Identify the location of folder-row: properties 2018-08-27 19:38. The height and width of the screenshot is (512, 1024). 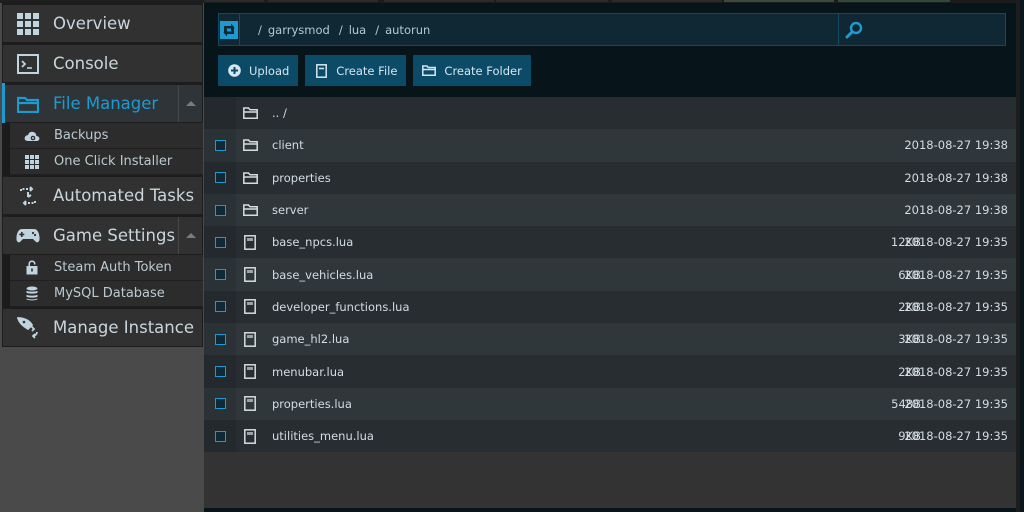
(612, 177).